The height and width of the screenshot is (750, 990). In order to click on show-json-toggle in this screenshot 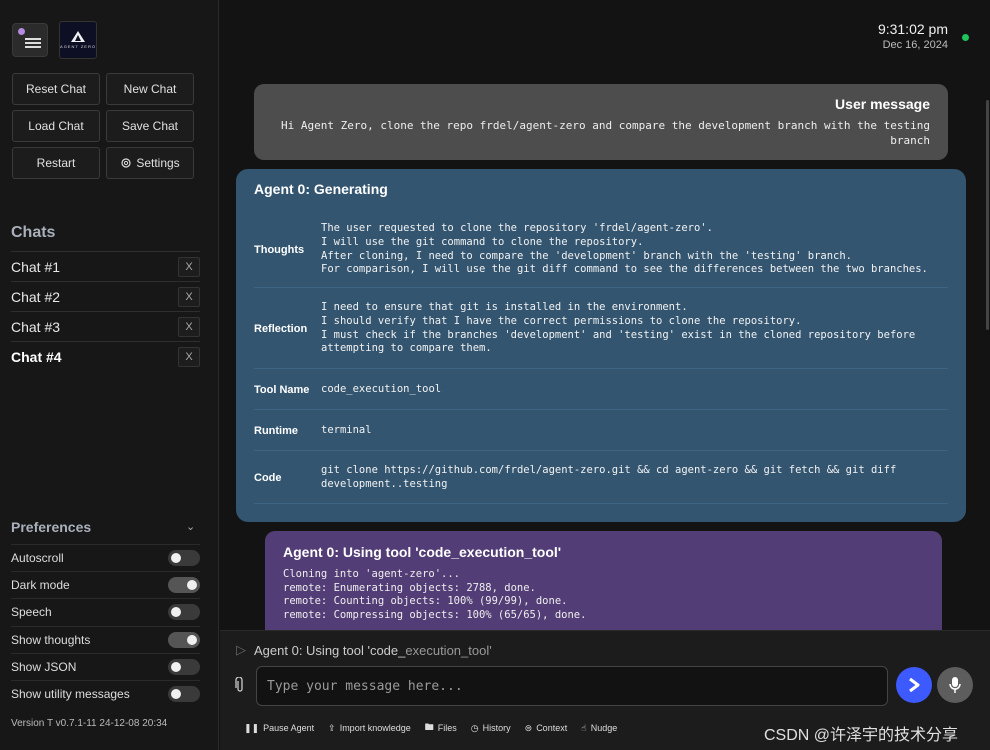, I will do `click(184, 667)`.